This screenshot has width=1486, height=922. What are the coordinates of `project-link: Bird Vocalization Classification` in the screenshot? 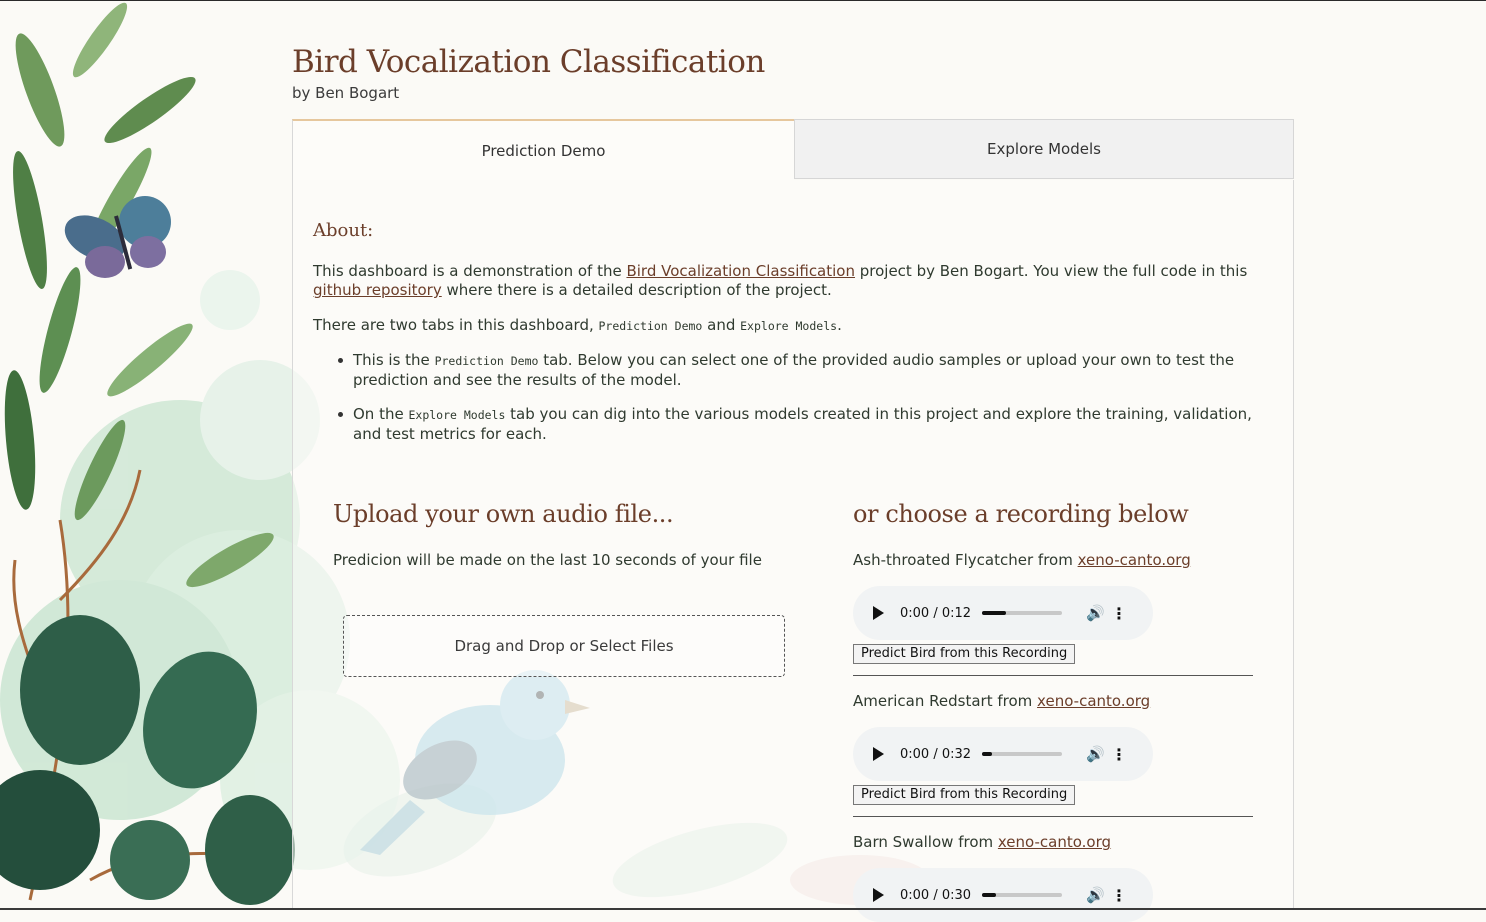 It's located at (740, 271).